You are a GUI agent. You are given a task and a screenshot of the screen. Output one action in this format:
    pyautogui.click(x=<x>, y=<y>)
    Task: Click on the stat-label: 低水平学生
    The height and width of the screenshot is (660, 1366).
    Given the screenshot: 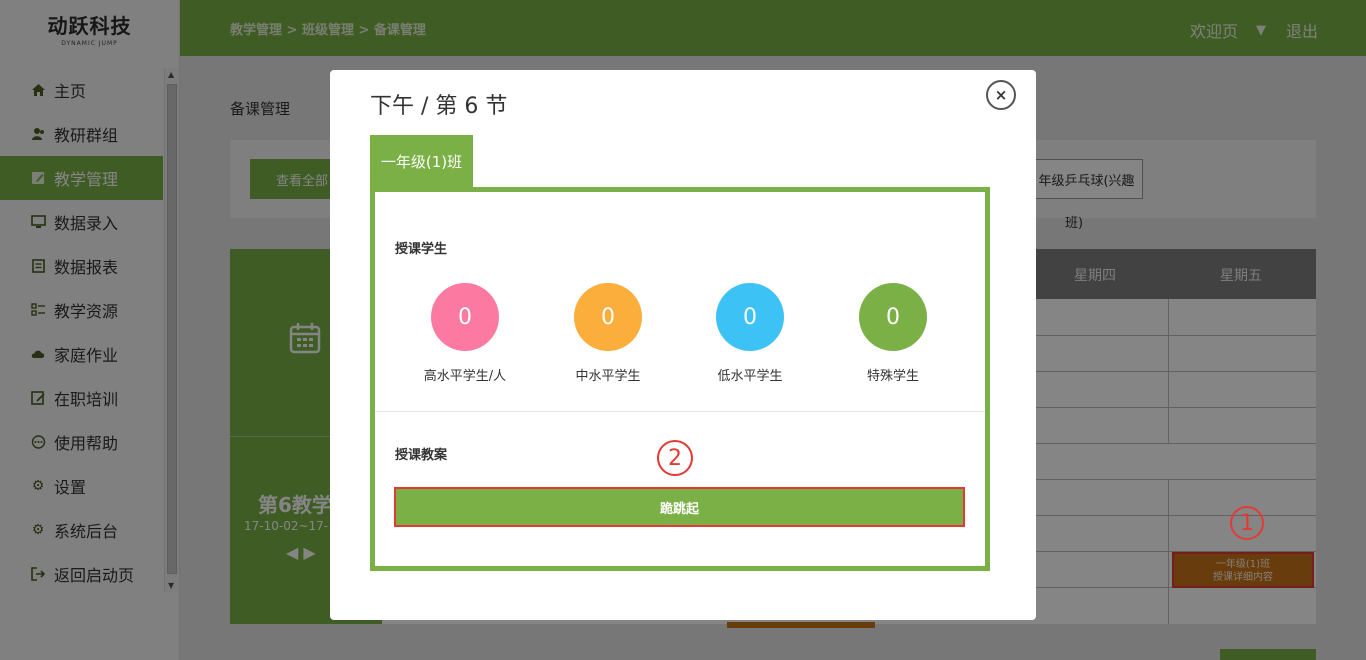 What is the action you would take?
    pyautogui.click(x=750, y=376)
    